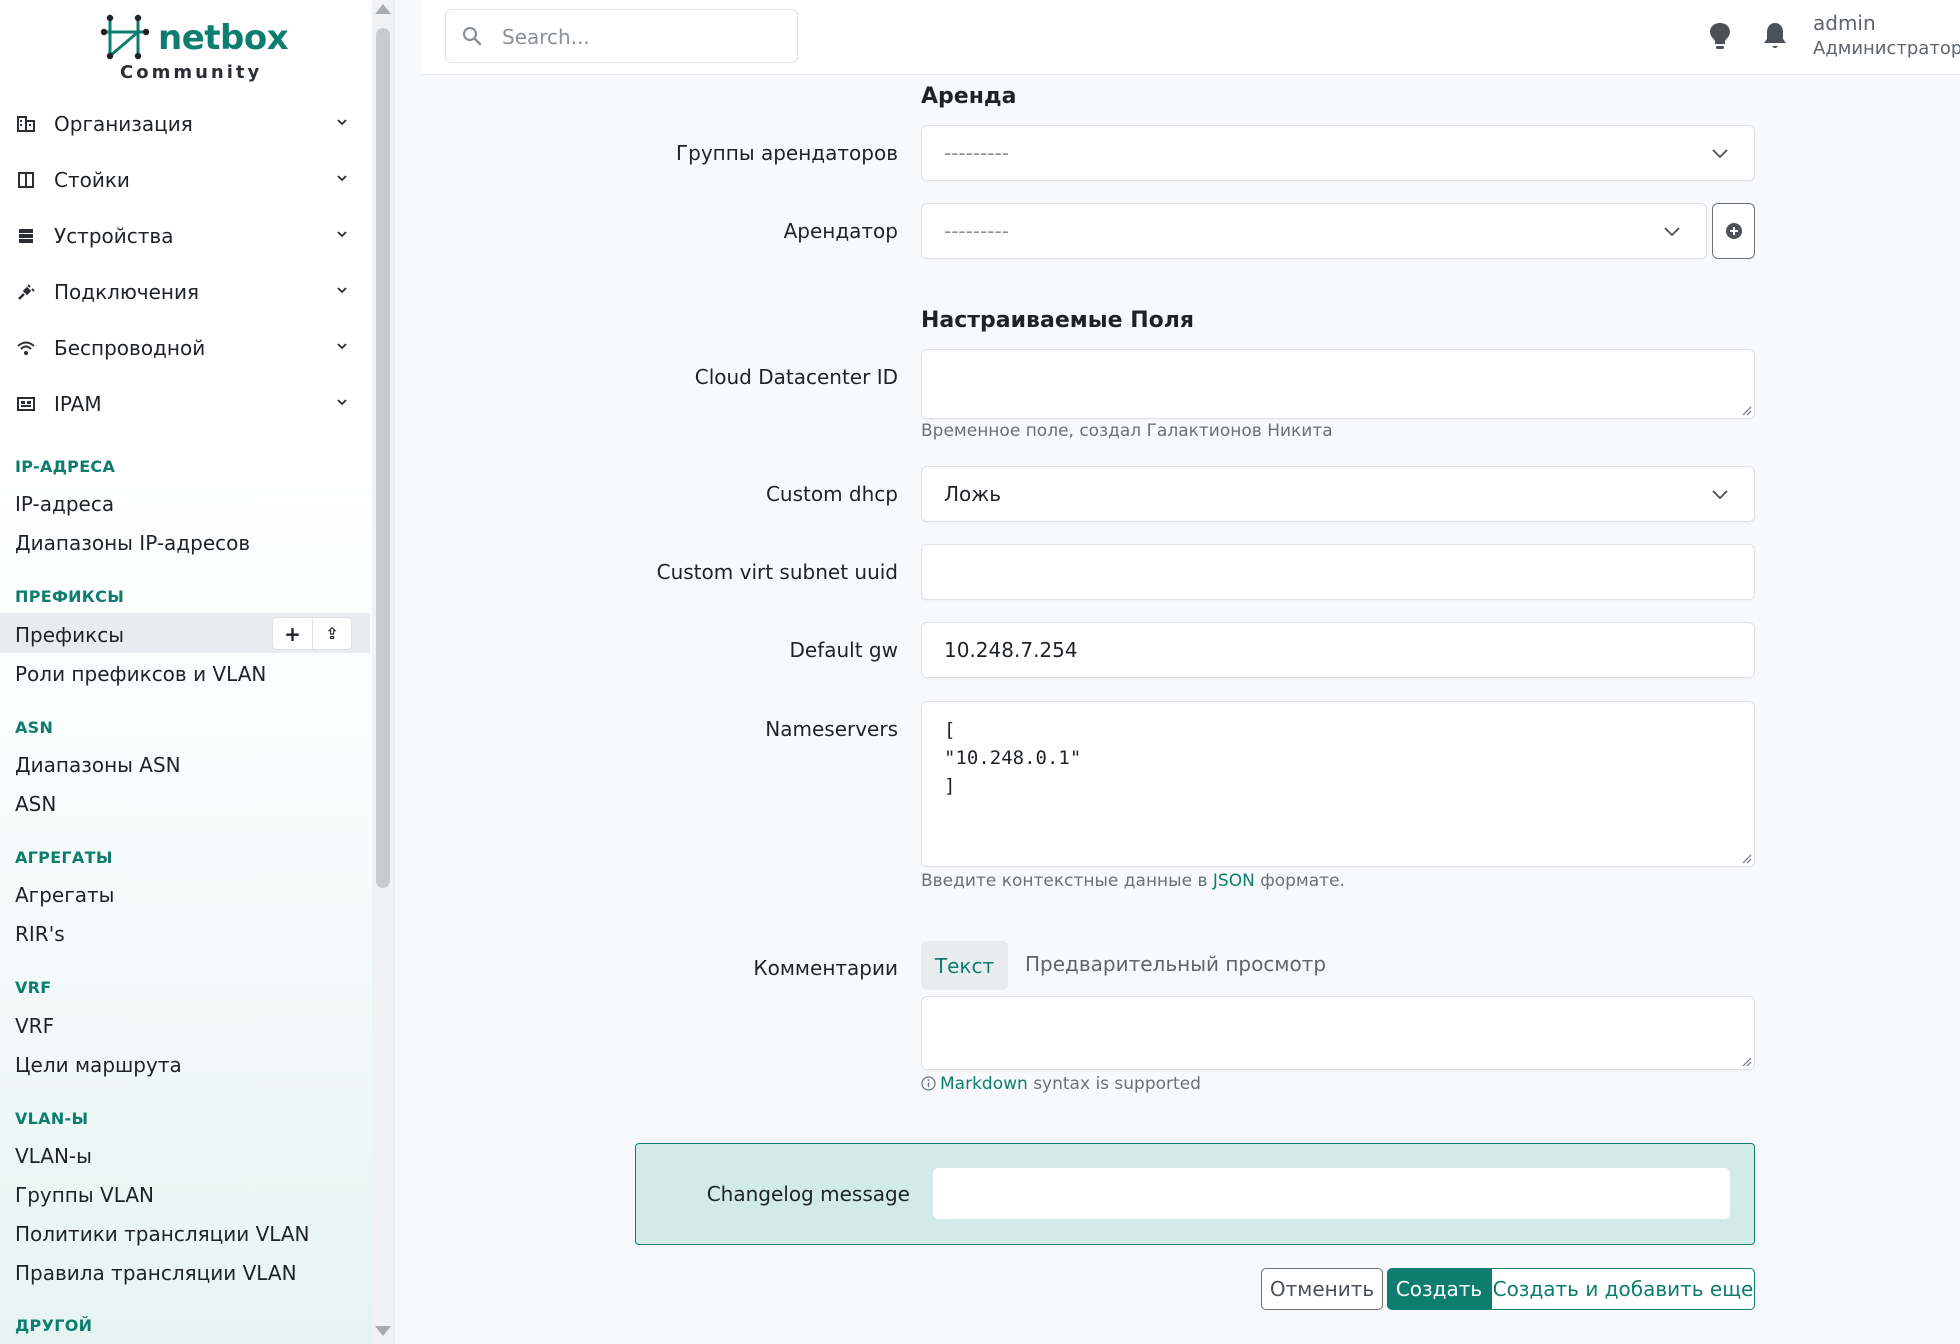 This screenshot has width=1960, height=1344. What do you see at coordinates (34, 727) in the screenshot?
I see `section-asn: ASN` at bounding box center [34, 727].